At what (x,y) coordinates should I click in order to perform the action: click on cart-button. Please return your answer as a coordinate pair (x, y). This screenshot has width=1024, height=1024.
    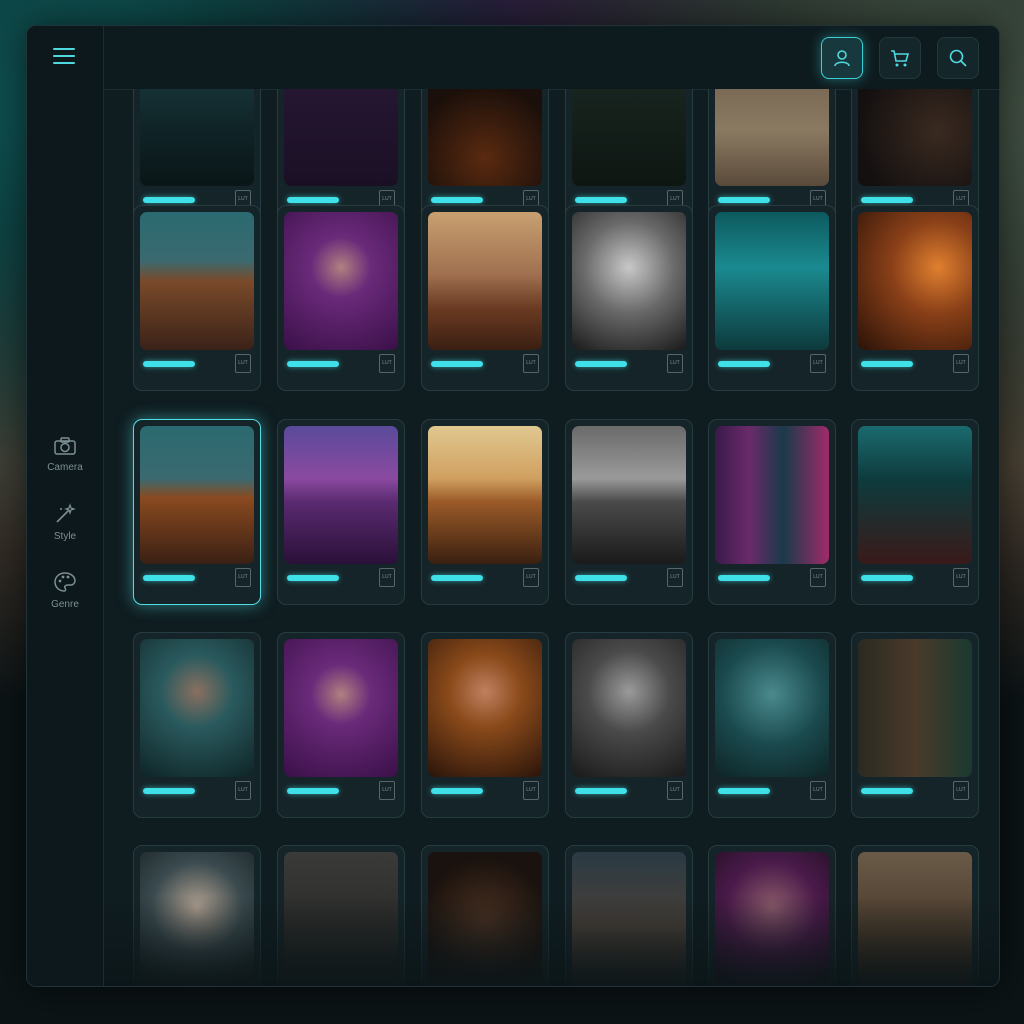
    Looking at the image, I should click on (900, 58).